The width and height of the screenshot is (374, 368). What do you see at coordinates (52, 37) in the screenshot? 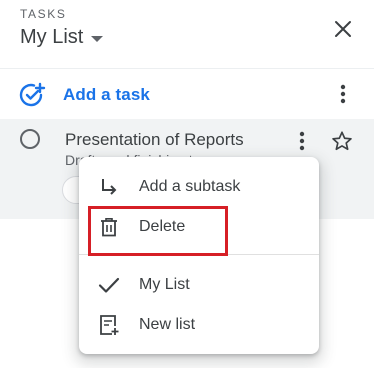
I see `list-name: My List` at bounding box center [52, 37].